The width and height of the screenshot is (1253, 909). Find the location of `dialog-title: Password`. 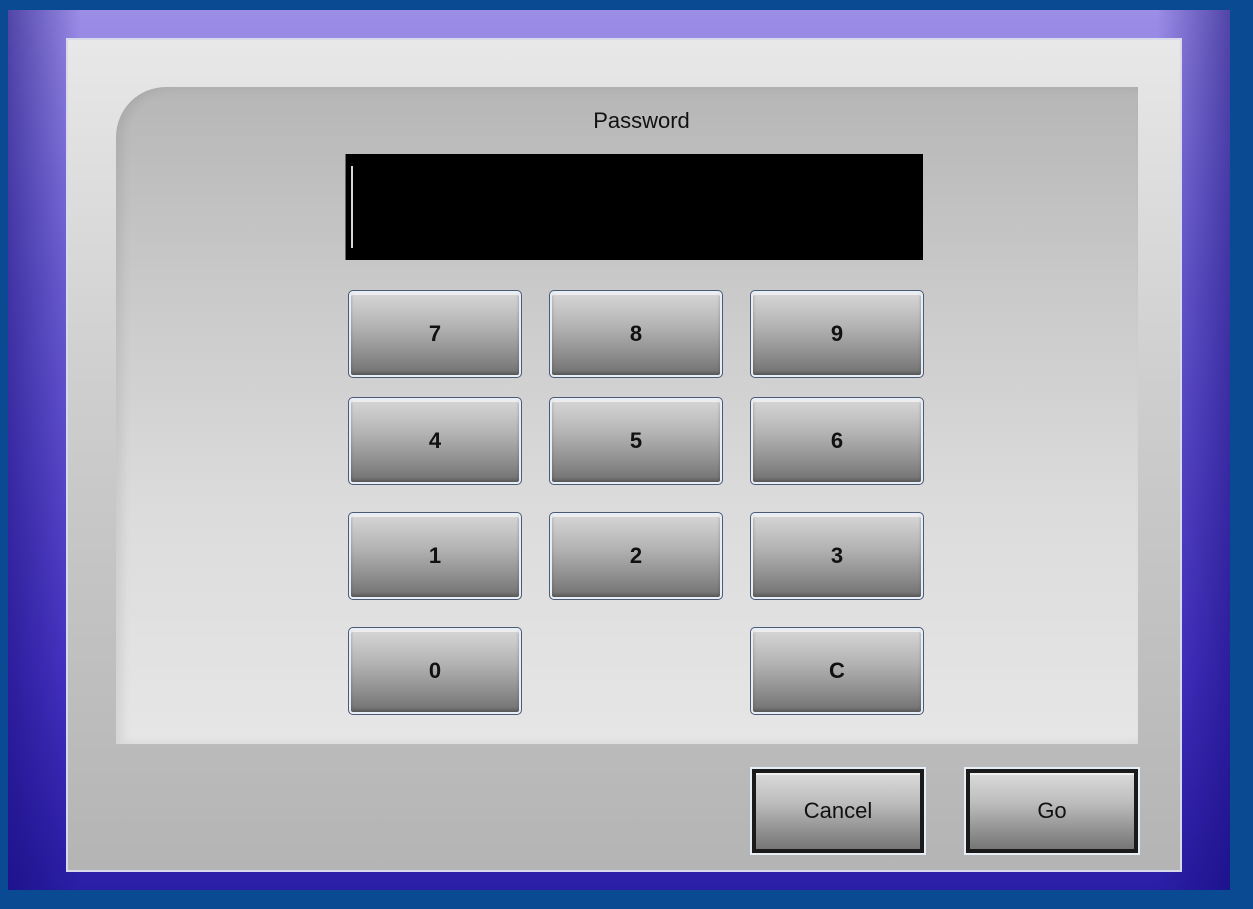

dialog-title: Password is located at coordinates (641, 120).